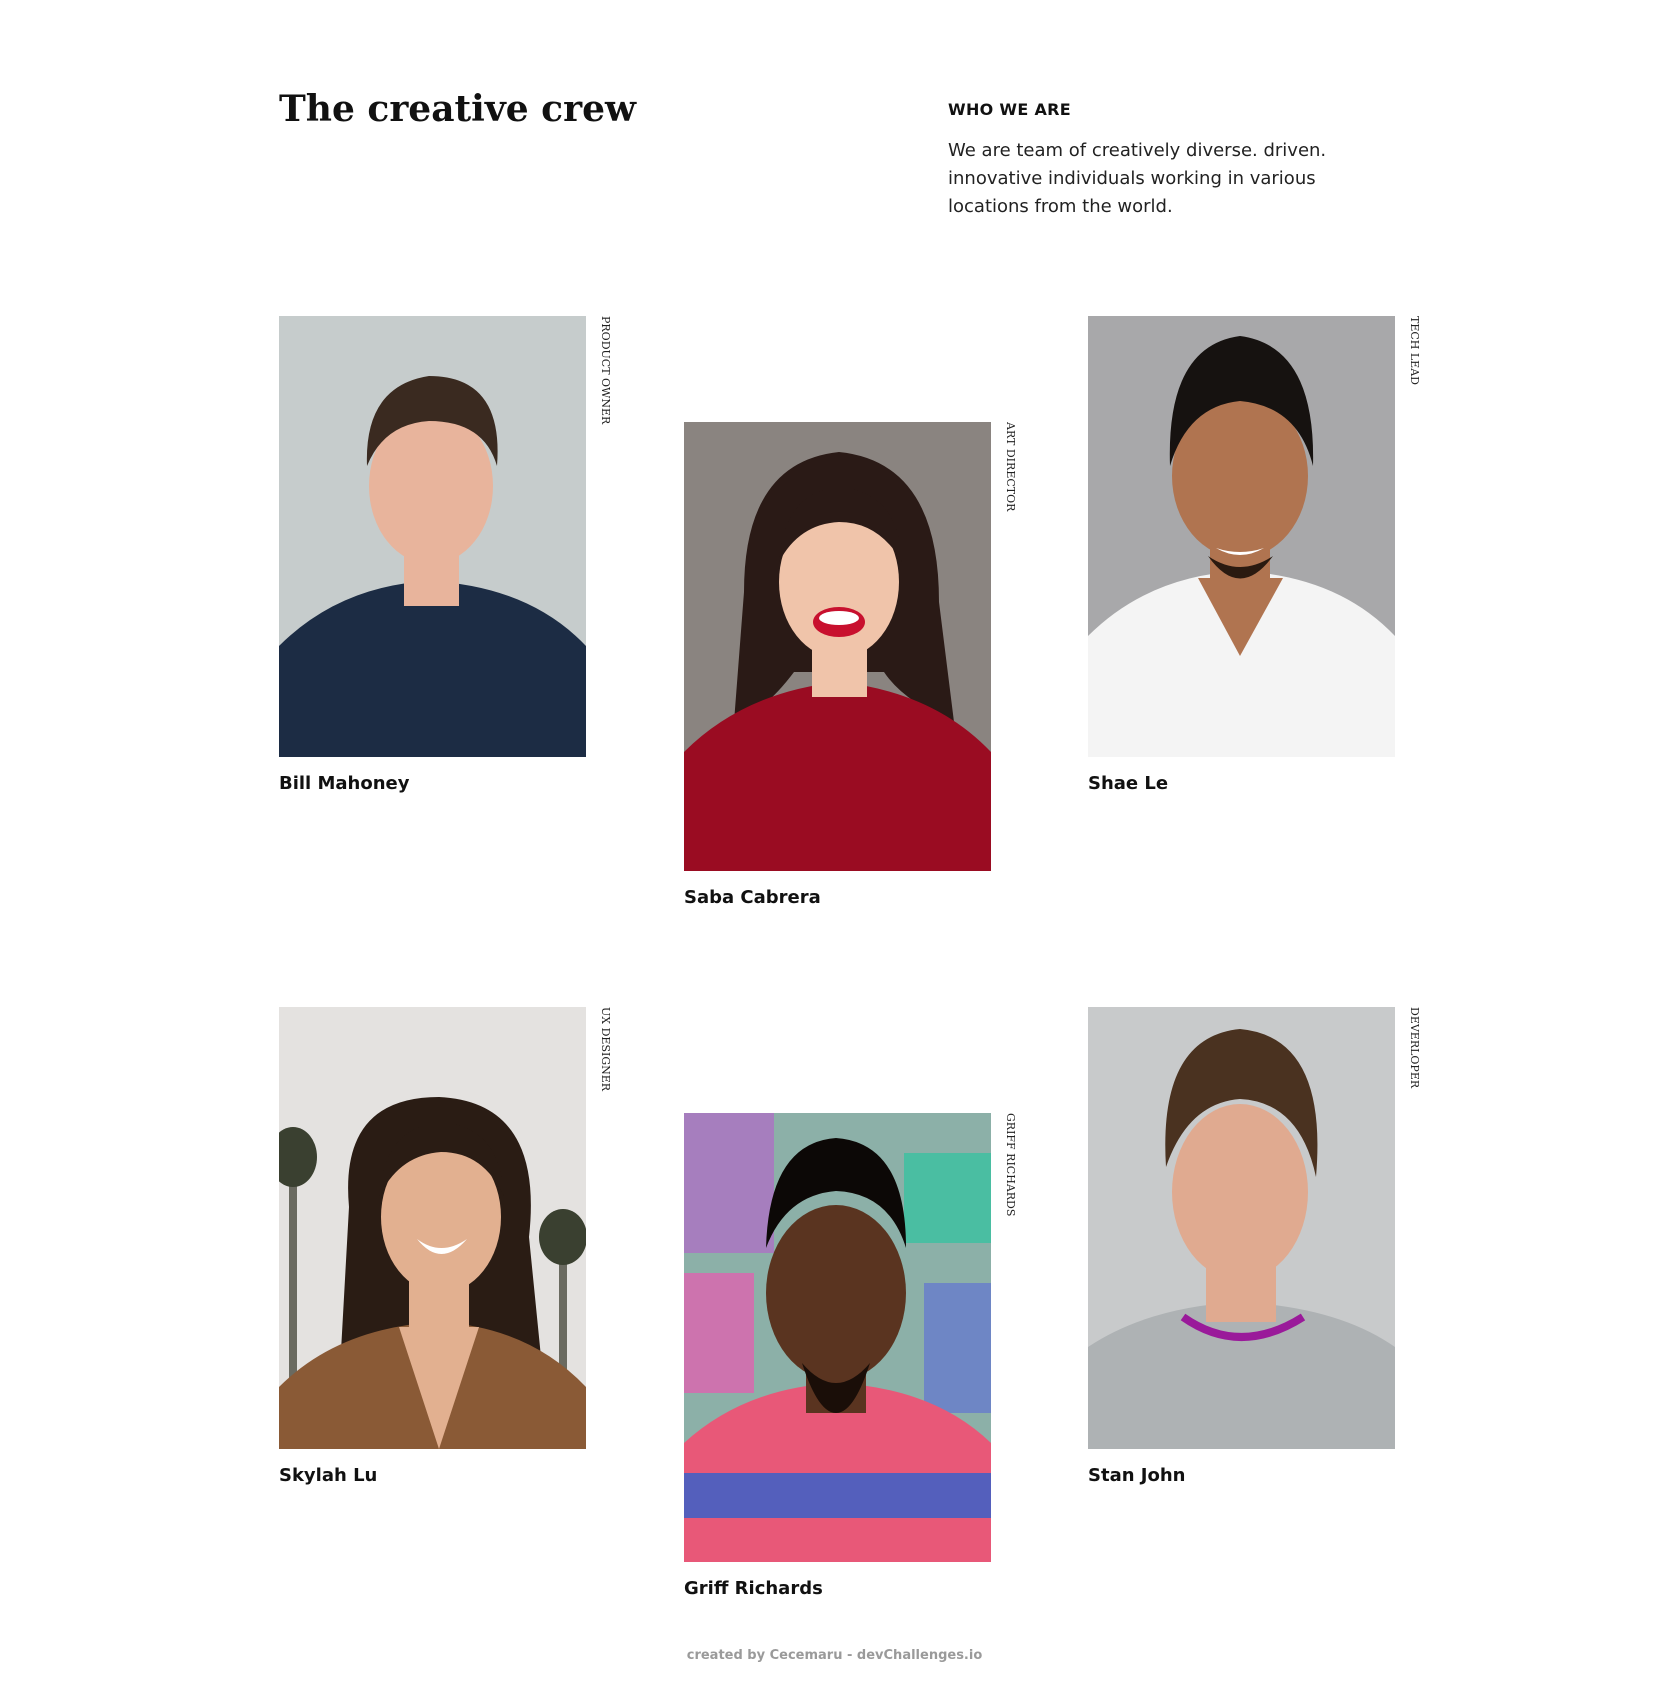  I want to click on team-card-skylah-lu: UX DESIGNER Skylah Lu, so click(445, 1246).